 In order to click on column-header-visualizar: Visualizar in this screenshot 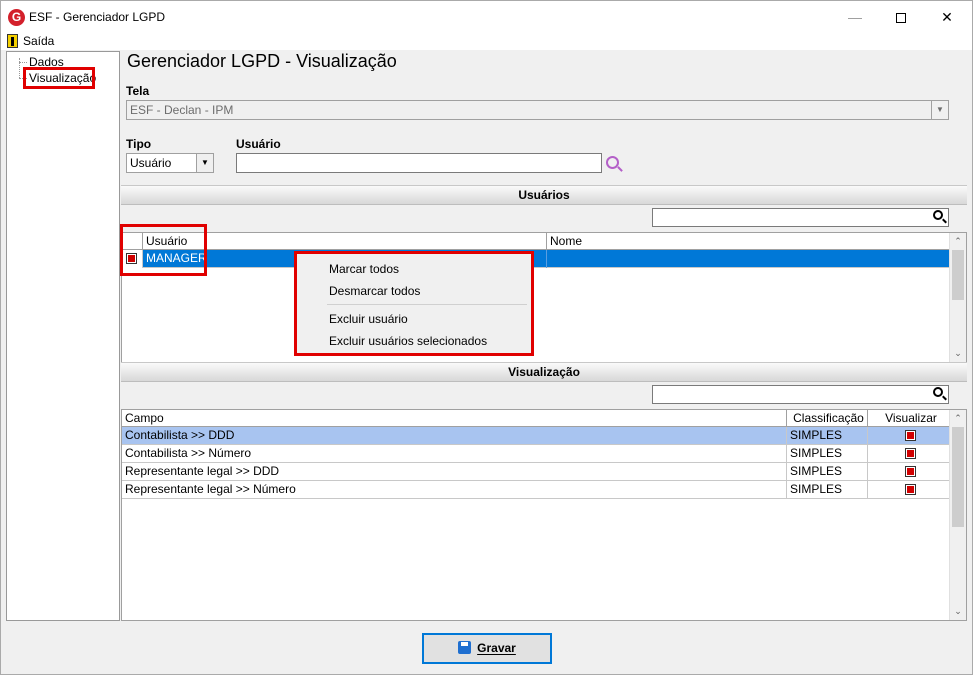, I will do `click(909, 418)`.